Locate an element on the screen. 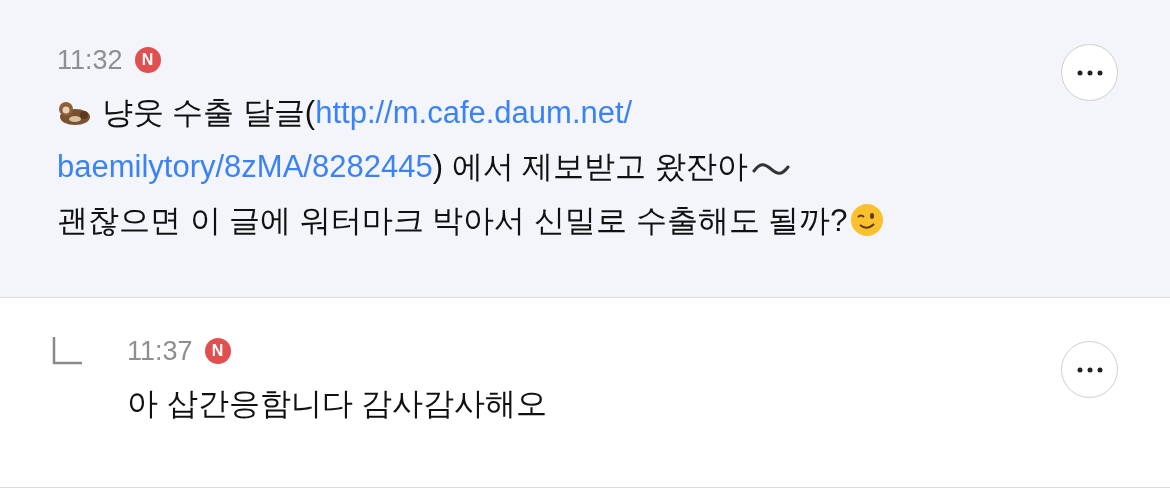 The width and height of the screenshot is (1170, 488). comment-time: 11:37 is located at coordinates (160, 351).